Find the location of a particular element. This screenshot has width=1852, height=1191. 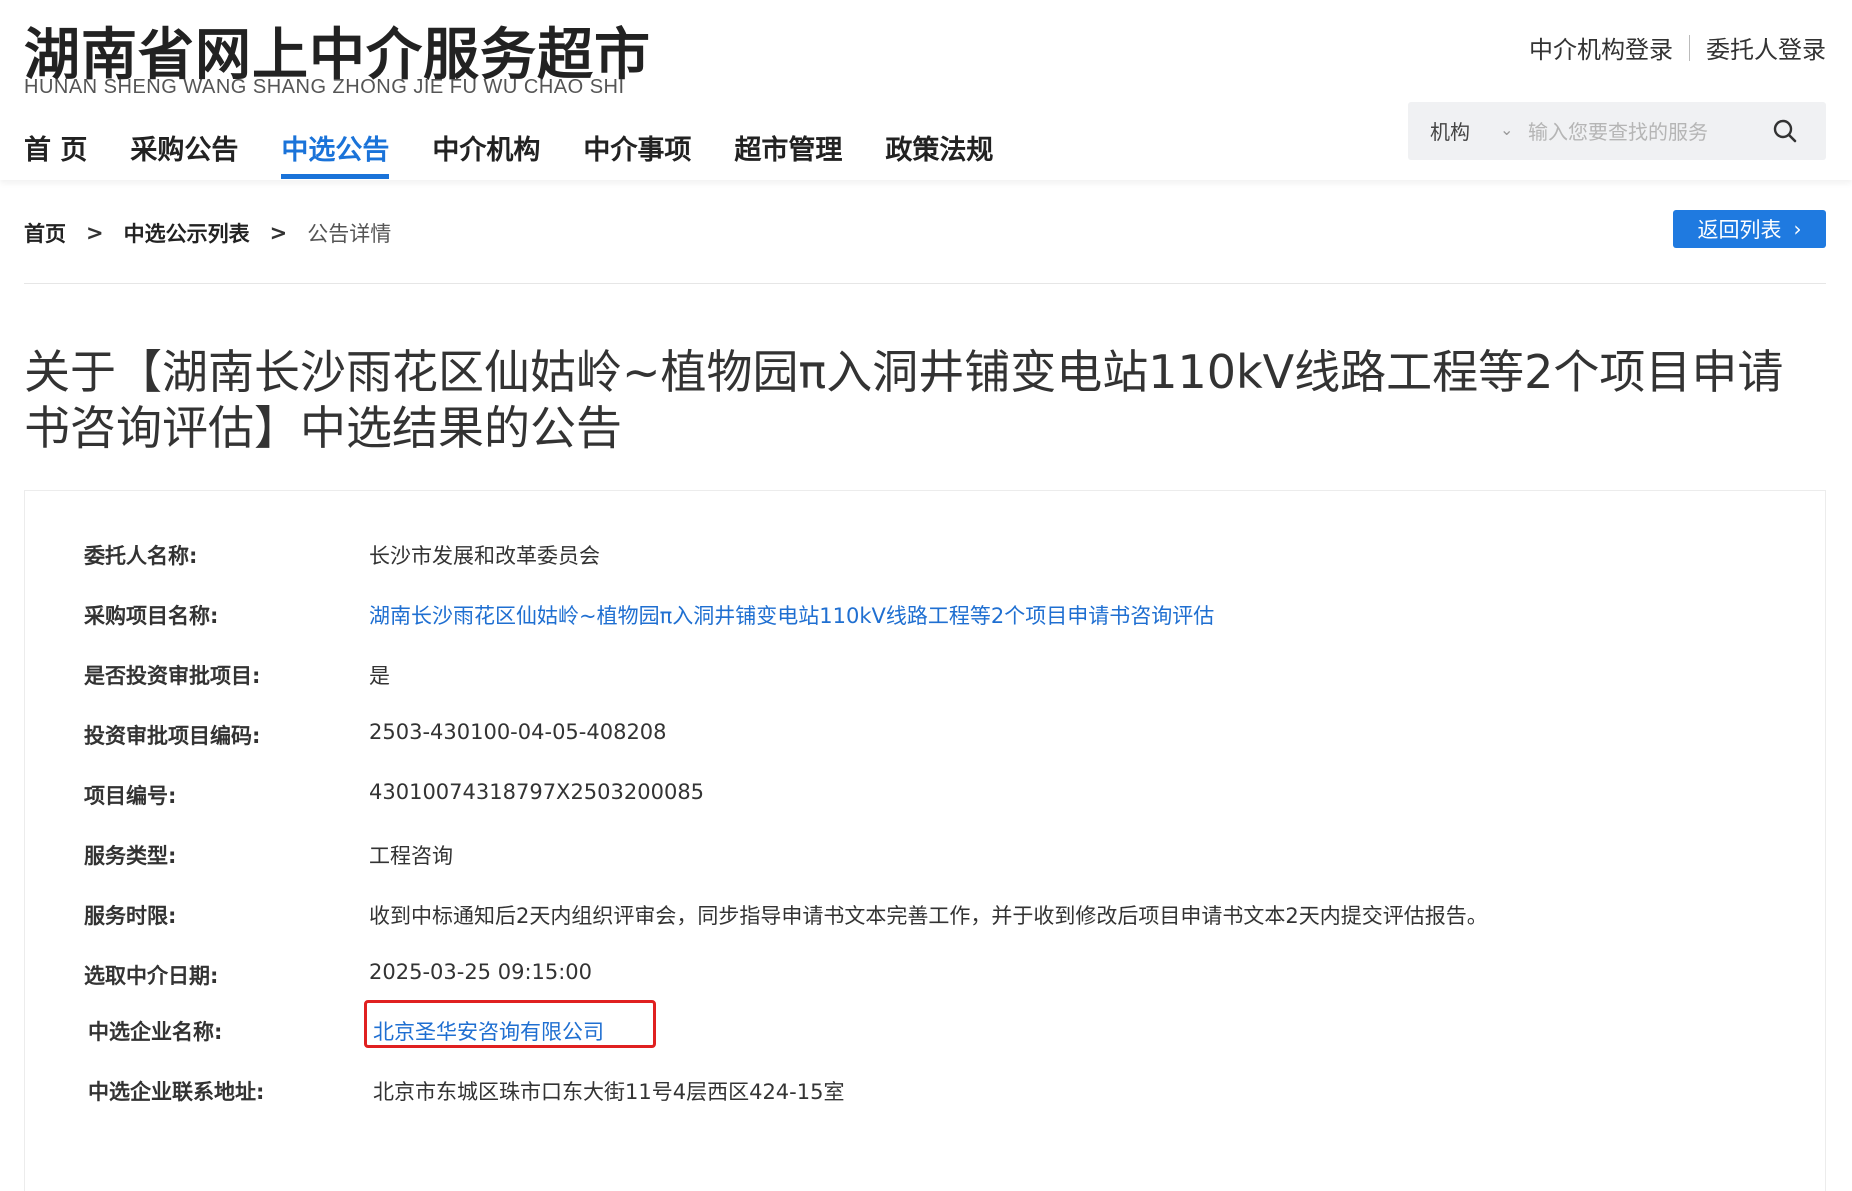

detail-value: 2503-430100-04-05-408208 is located at coordinates (518, 732).